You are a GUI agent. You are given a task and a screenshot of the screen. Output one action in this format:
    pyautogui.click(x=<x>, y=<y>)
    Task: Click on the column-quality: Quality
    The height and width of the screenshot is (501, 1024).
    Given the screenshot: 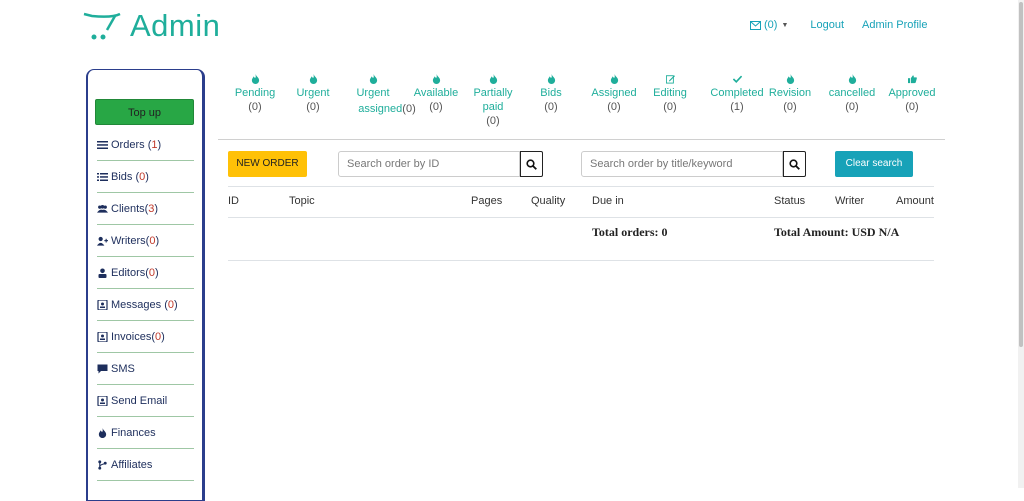 What is the action you would take?
    pyautogui.click(x=548, y=201)
    